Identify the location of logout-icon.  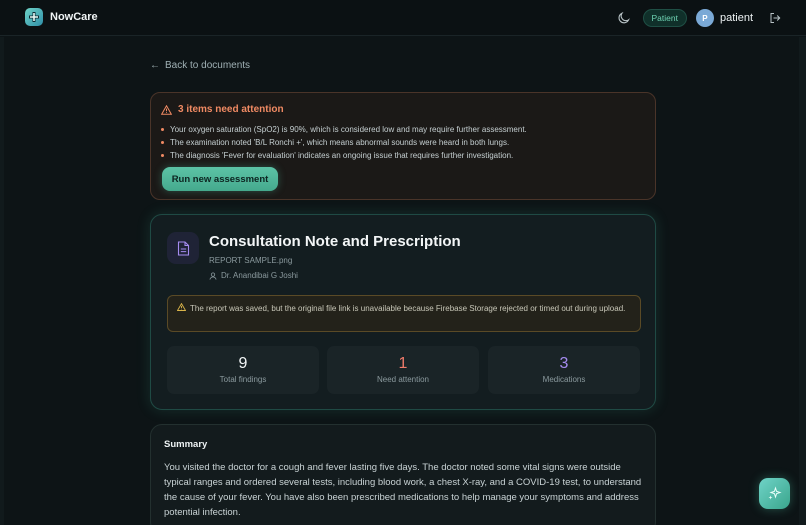
(775, 18).